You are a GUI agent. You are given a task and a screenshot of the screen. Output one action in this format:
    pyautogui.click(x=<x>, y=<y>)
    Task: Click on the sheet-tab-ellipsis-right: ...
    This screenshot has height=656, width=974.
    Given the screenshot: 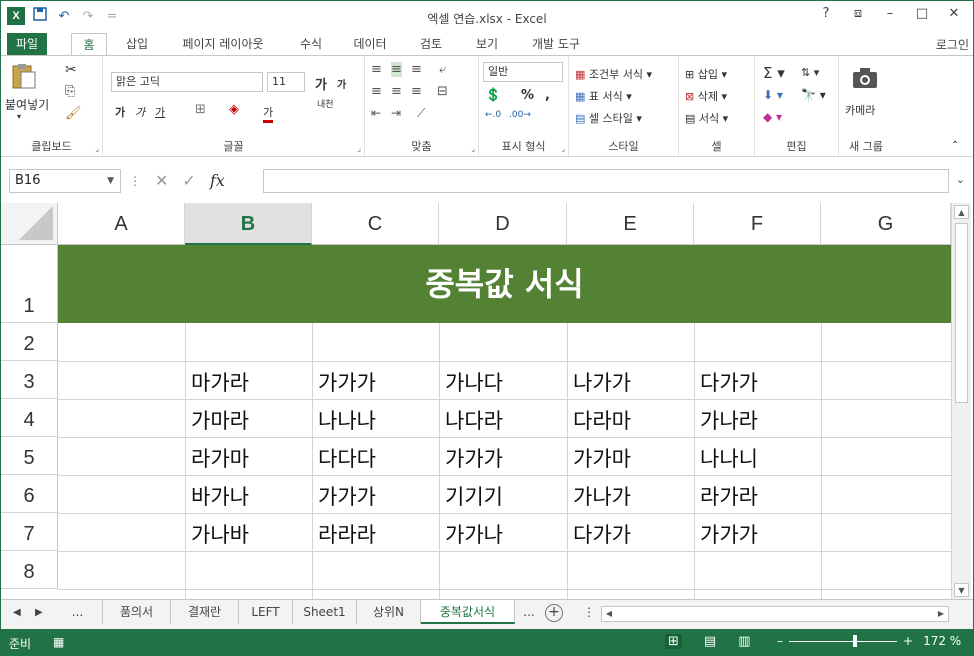 What is the action you would take?
    pyautogui.click(x=529, y=612)
    